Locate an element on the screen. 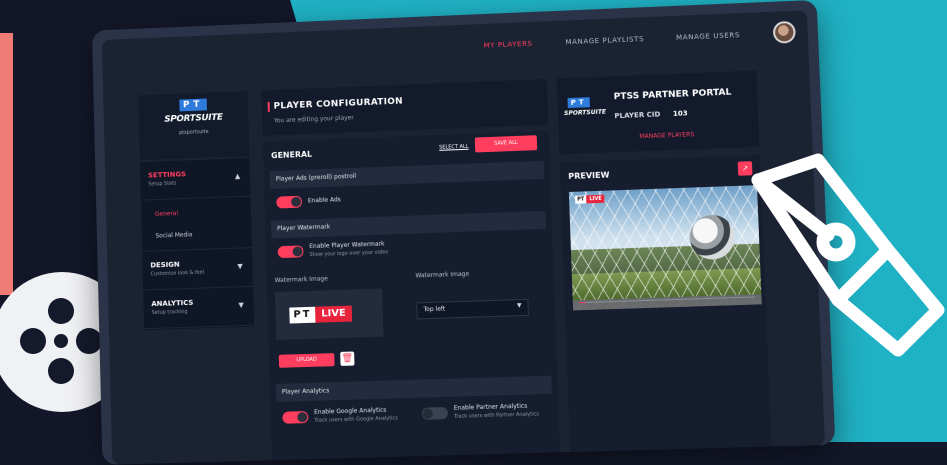 The image size is (947, 465). watermark-image-label: Watermark Image is located at coordinates (301, 280).